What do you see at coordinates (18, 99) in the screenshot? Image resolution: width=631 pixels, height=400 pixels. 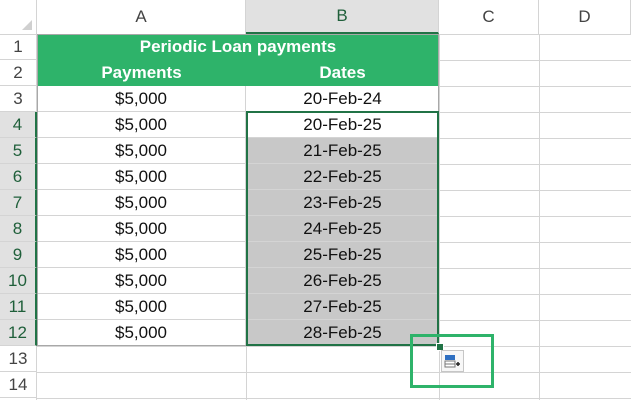 I see `row-header-3: 3` at bounding box center [18, 99].